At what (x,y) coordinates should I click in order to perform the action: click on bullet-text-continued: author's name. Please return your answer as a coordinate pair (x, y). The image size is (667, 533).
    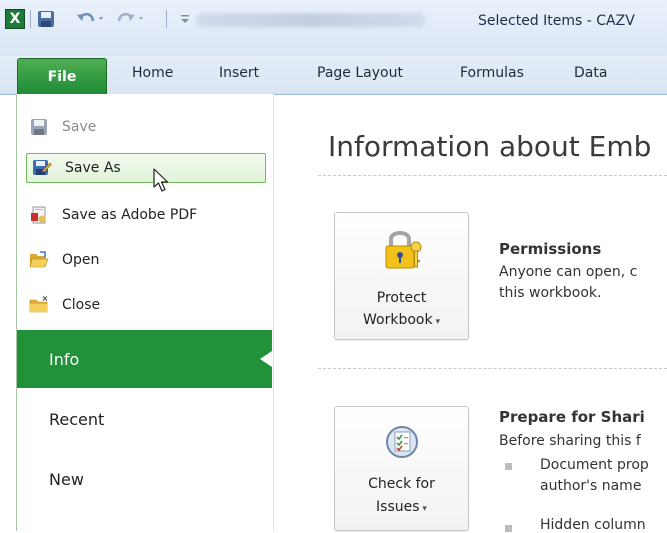
    Looking at the image, I should click on (591, 486).